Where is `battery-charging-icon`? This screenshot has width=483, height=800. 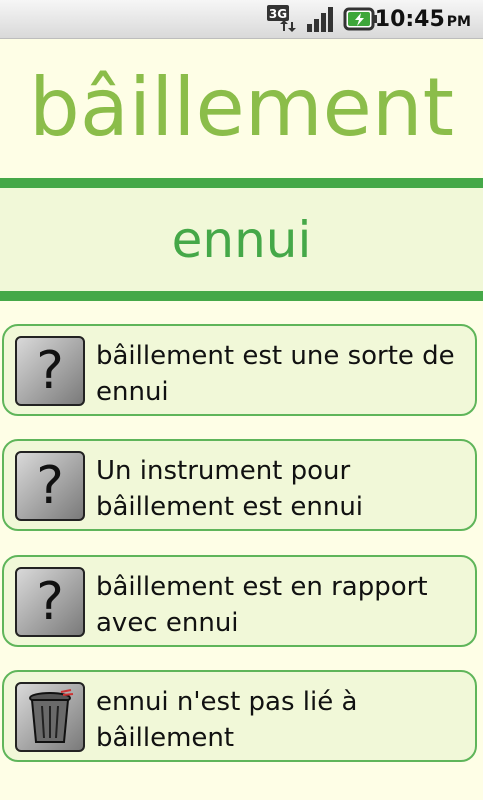
battery-charging-icon is located at coordinates (360, 19).